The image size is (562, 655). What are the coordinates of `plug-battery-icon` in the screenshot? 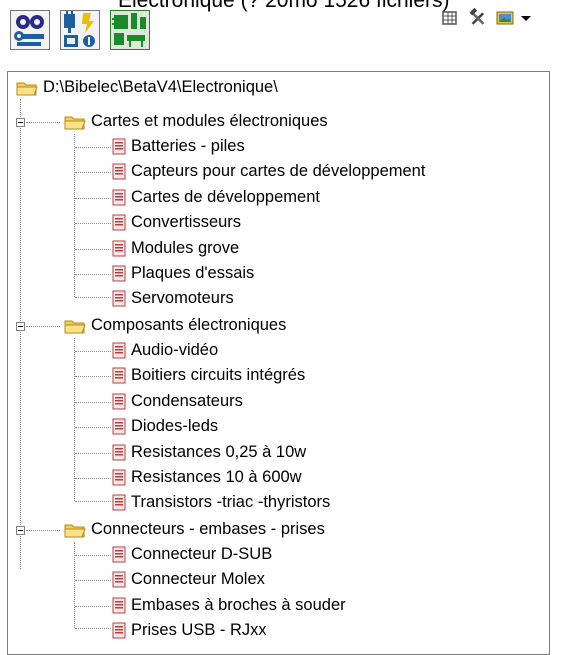 It's located at (79, 29).